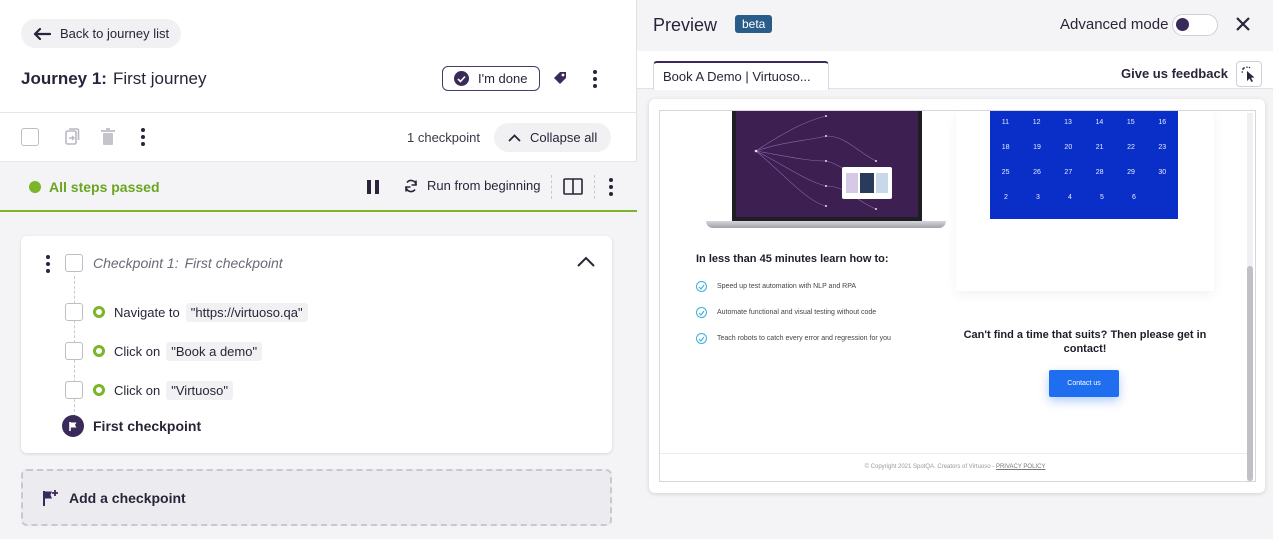 The width and height of the screenshot is (1273, 539). Describe the element at coordinates (1068, 147) in the screenshot. I see `calendar-day: 20` at that location.